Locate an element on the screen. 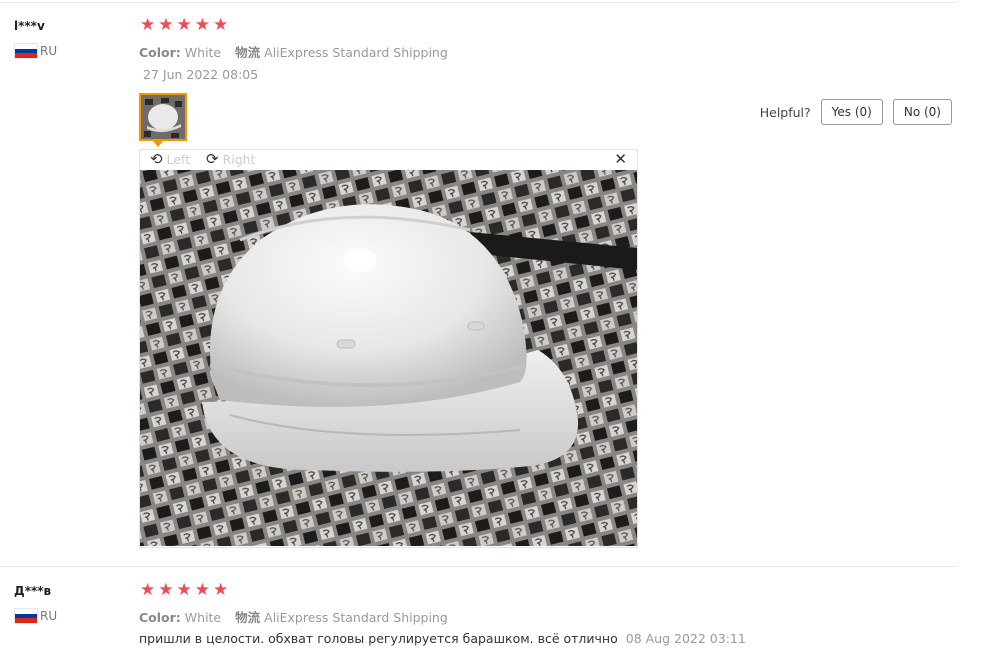  helpful-votes: Helpful? Yes (0) No (0) is located at coordinates (856, 112).